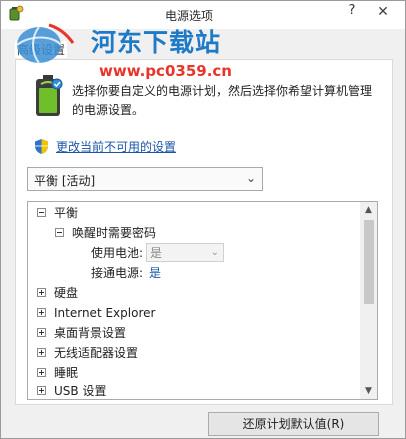 The image size is (406, 439). Describe the element at coordinates (80, 391) in the screenshot. I see `tree-node-label: USB 设置` at that location.